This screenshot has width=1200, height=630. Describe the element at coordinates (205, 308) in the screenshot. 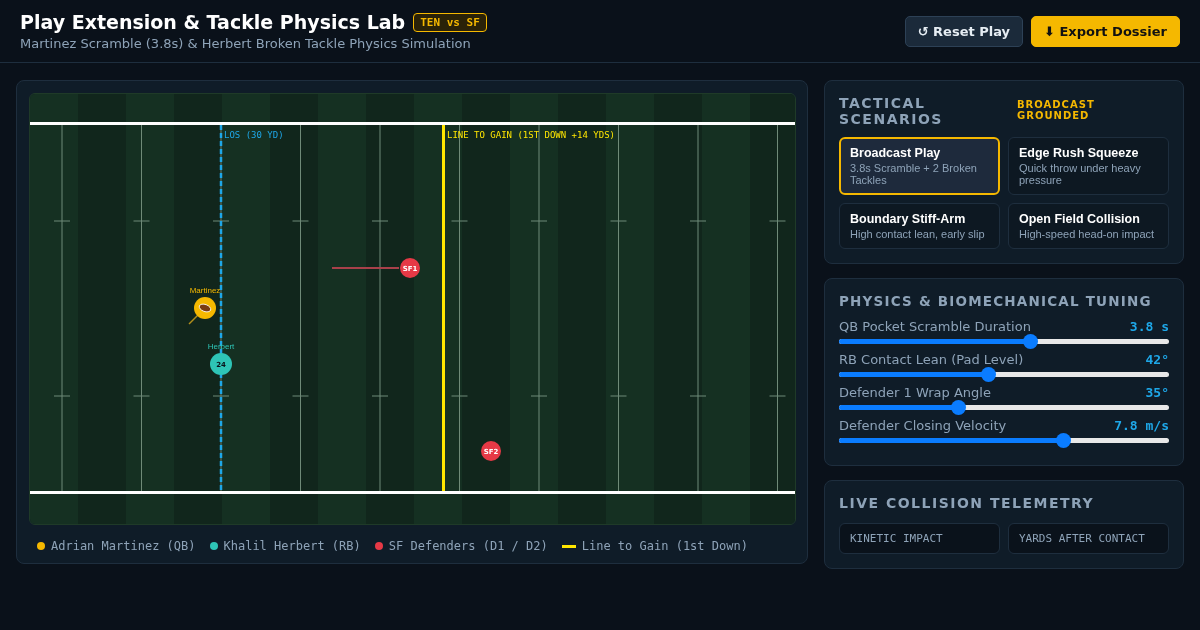

I see `football-icon` at that location.